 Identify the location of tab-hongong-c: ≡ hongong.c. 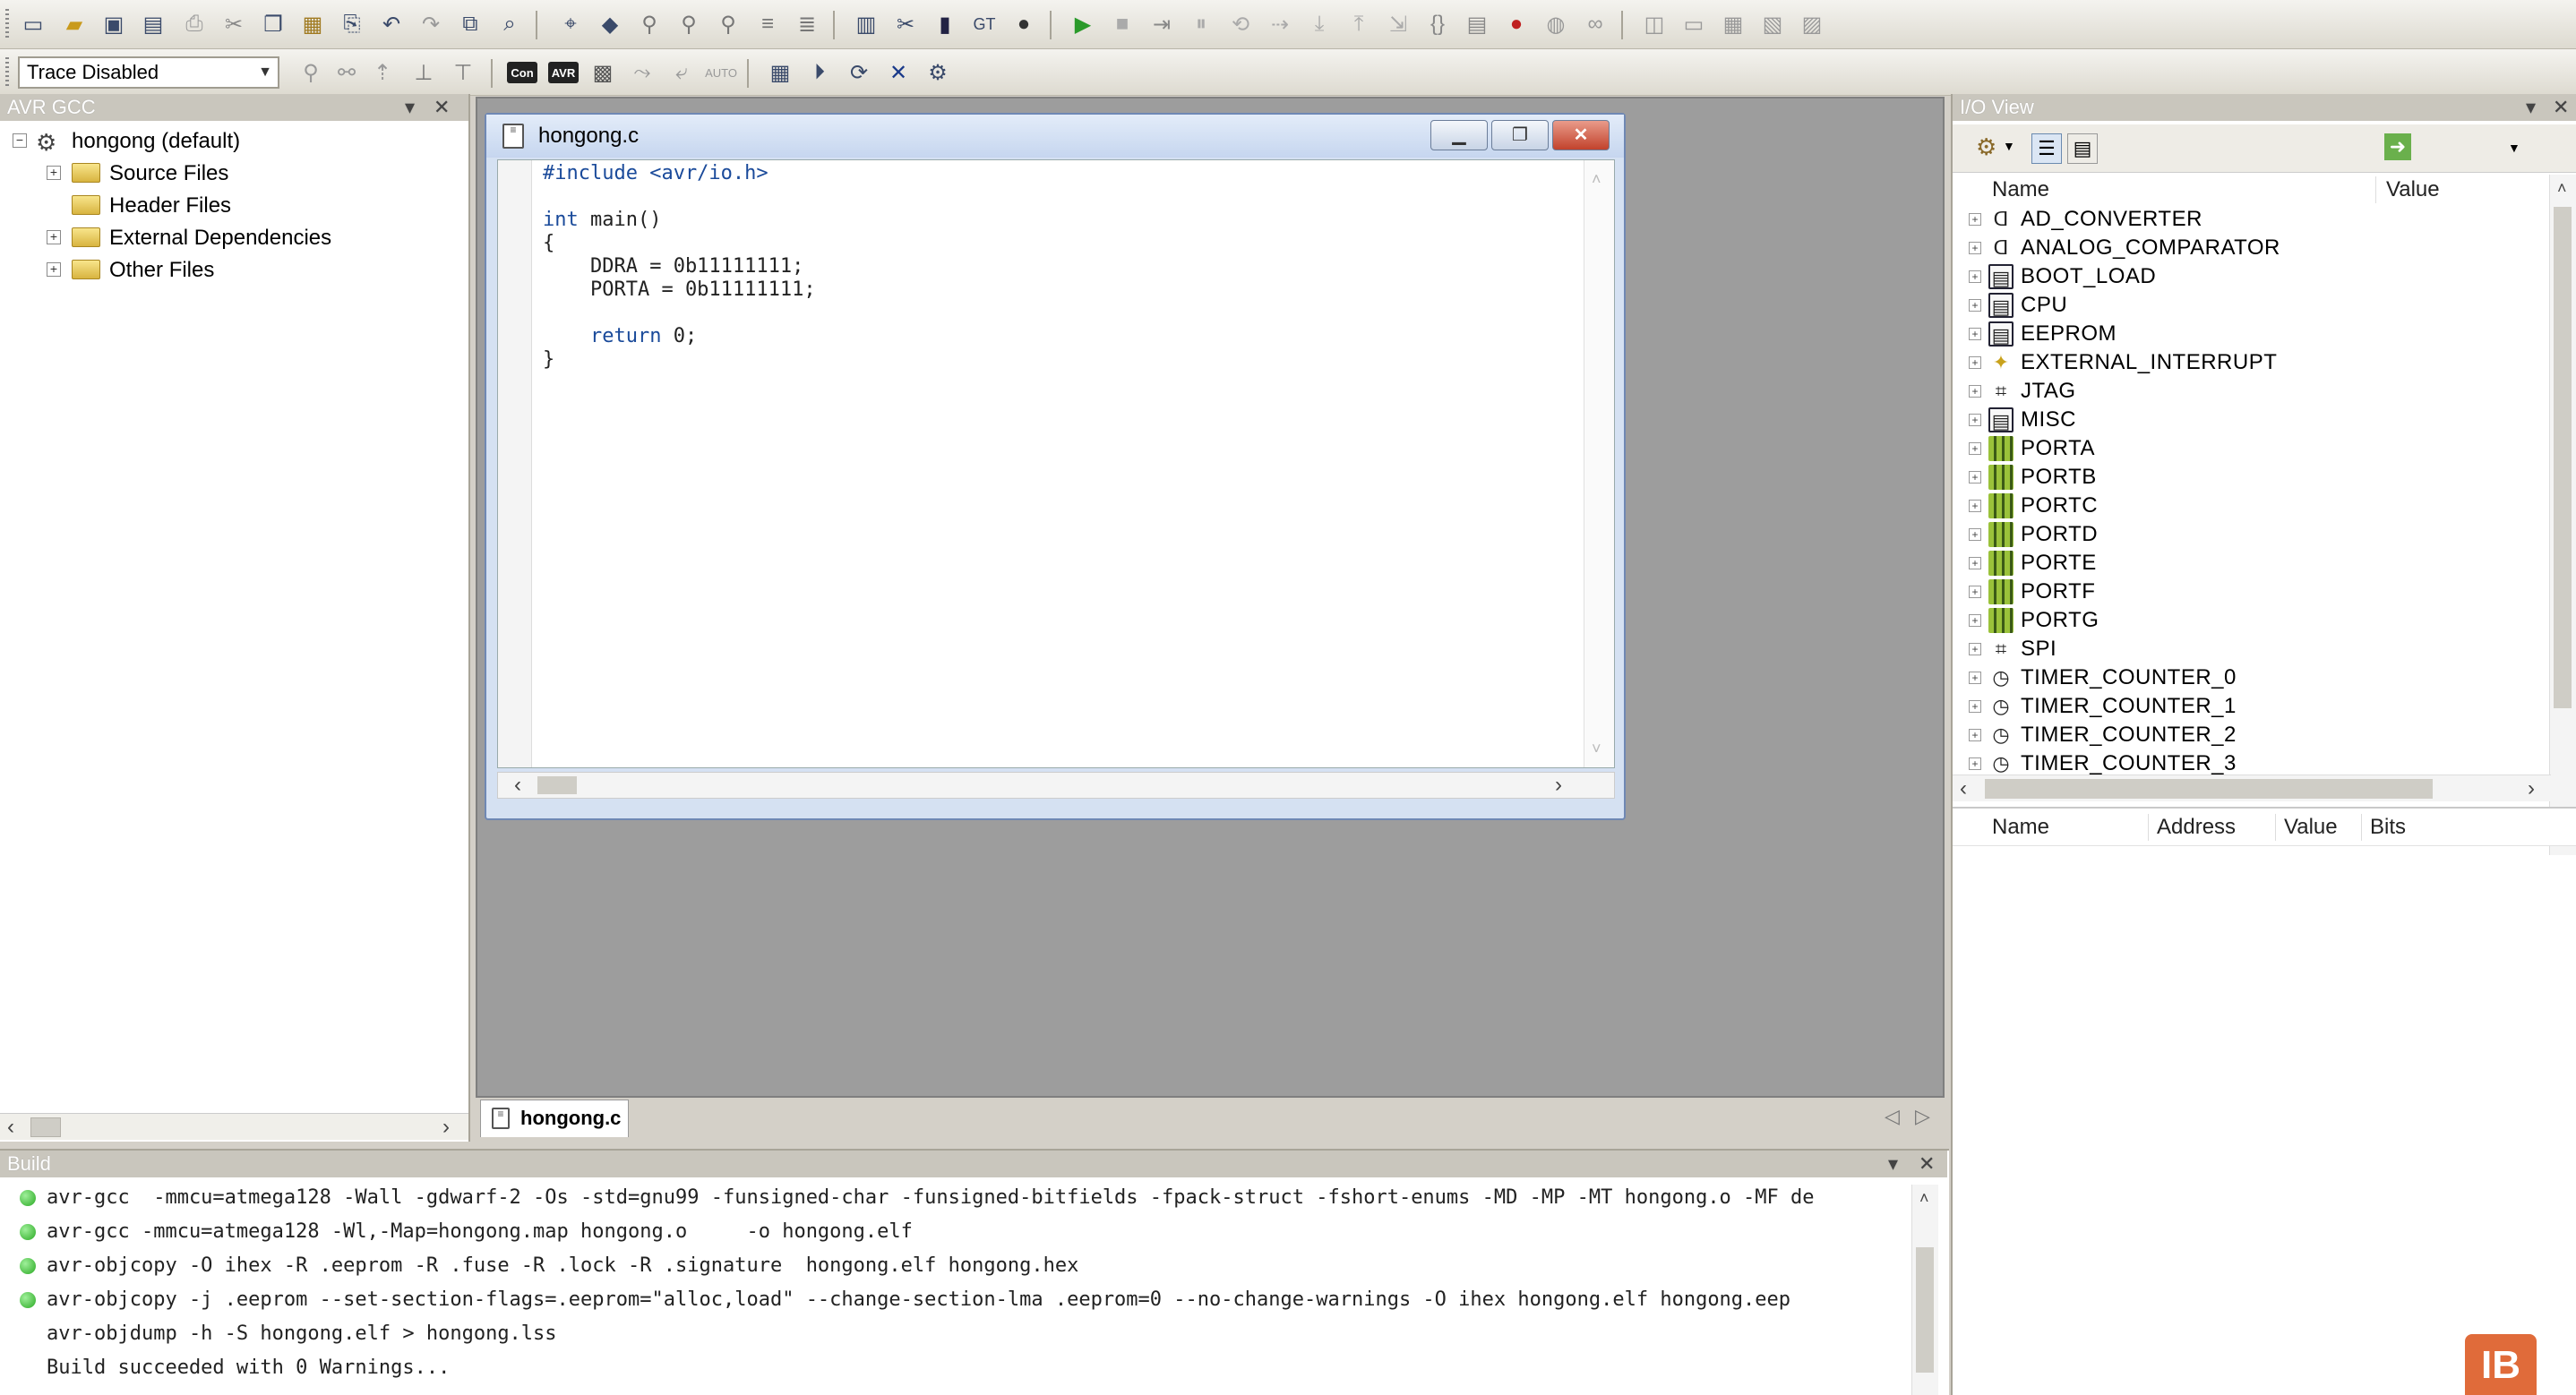
(554, 1118).